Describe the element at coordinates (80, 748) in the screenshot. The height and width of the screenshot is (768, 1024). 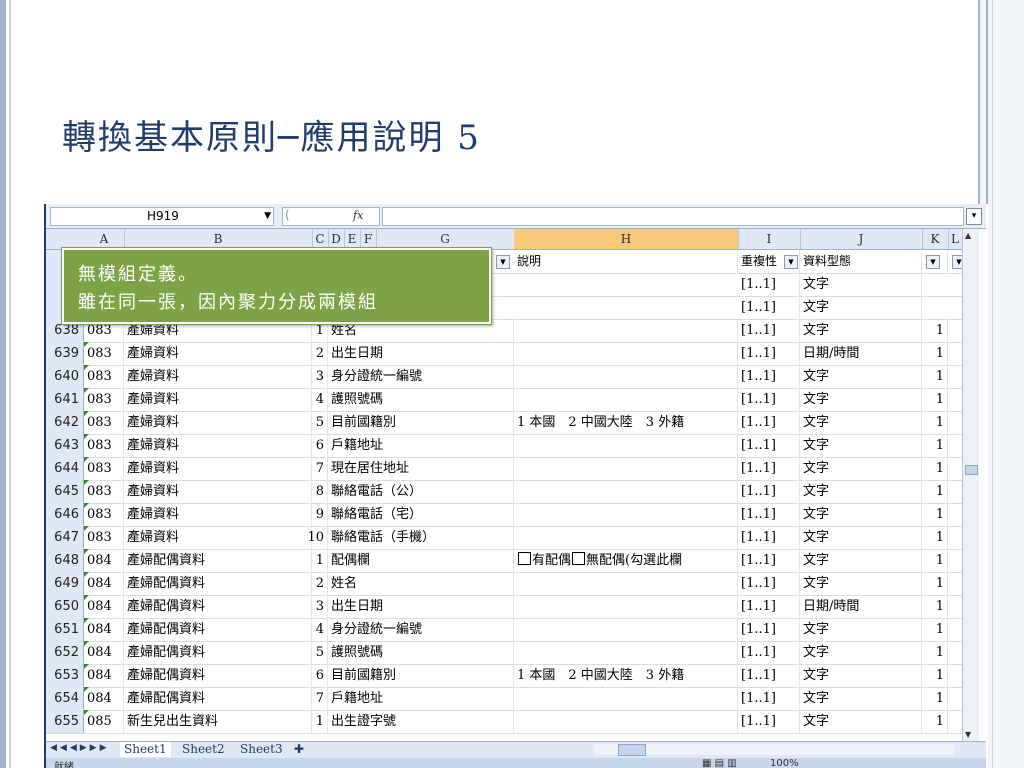
I see `sheet-nav-arrows-icon: ◀◀◀▶▶▶` at that location.